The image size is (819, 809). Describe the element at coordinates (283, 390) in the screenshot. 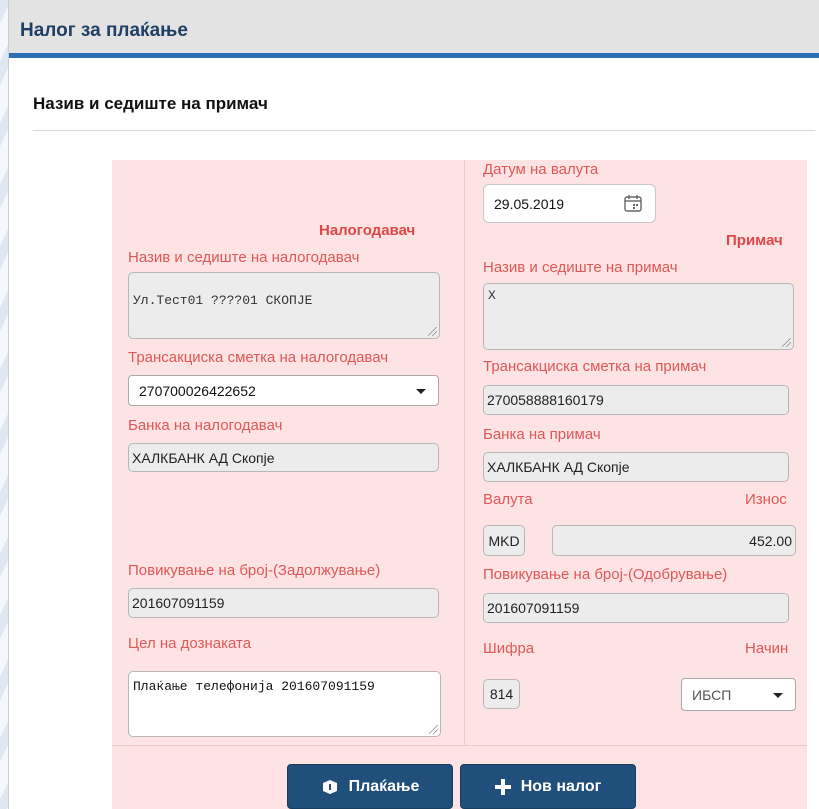

I see `payer-account-select: 270700026422652` at that location.